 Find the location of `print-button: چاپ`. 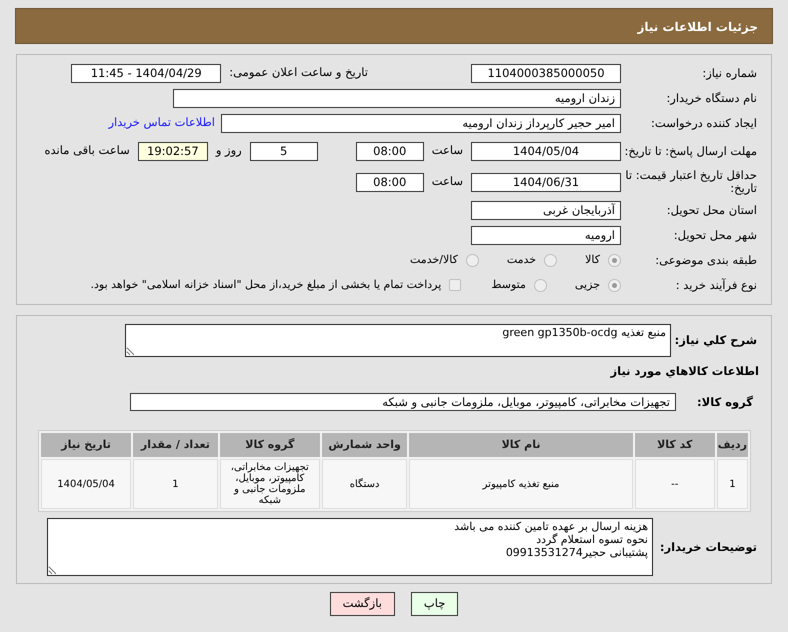

print-button: چاپ is located at coordinates (434, 604).